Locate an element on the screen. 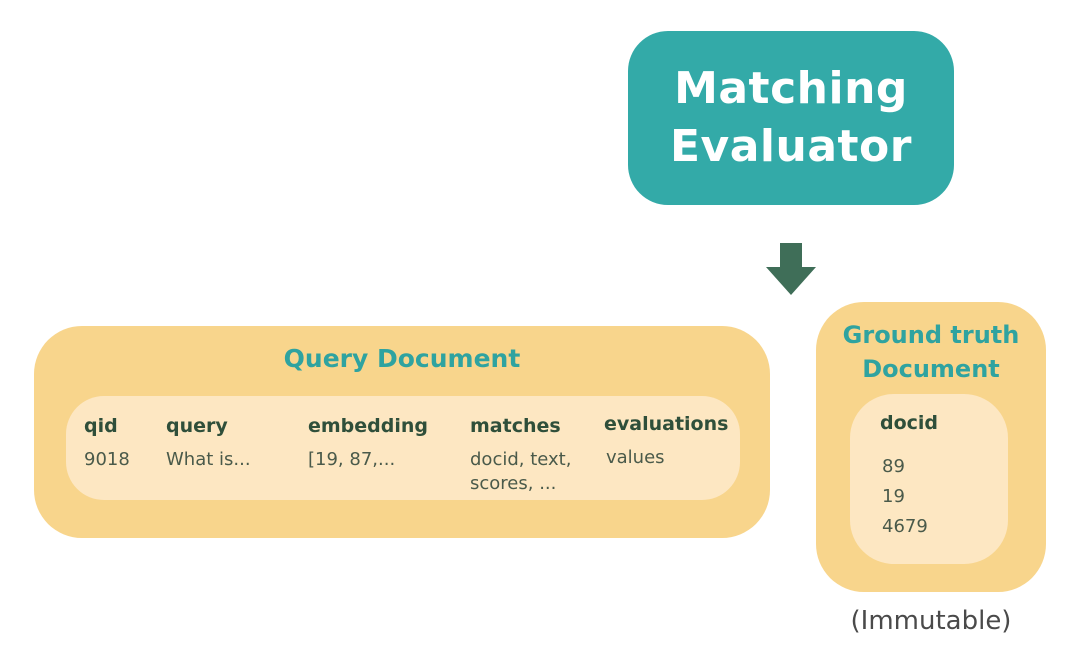 The height and width of the screenshot is (672, 1090). down-arrow-icon is located at coordinates (791, 269).